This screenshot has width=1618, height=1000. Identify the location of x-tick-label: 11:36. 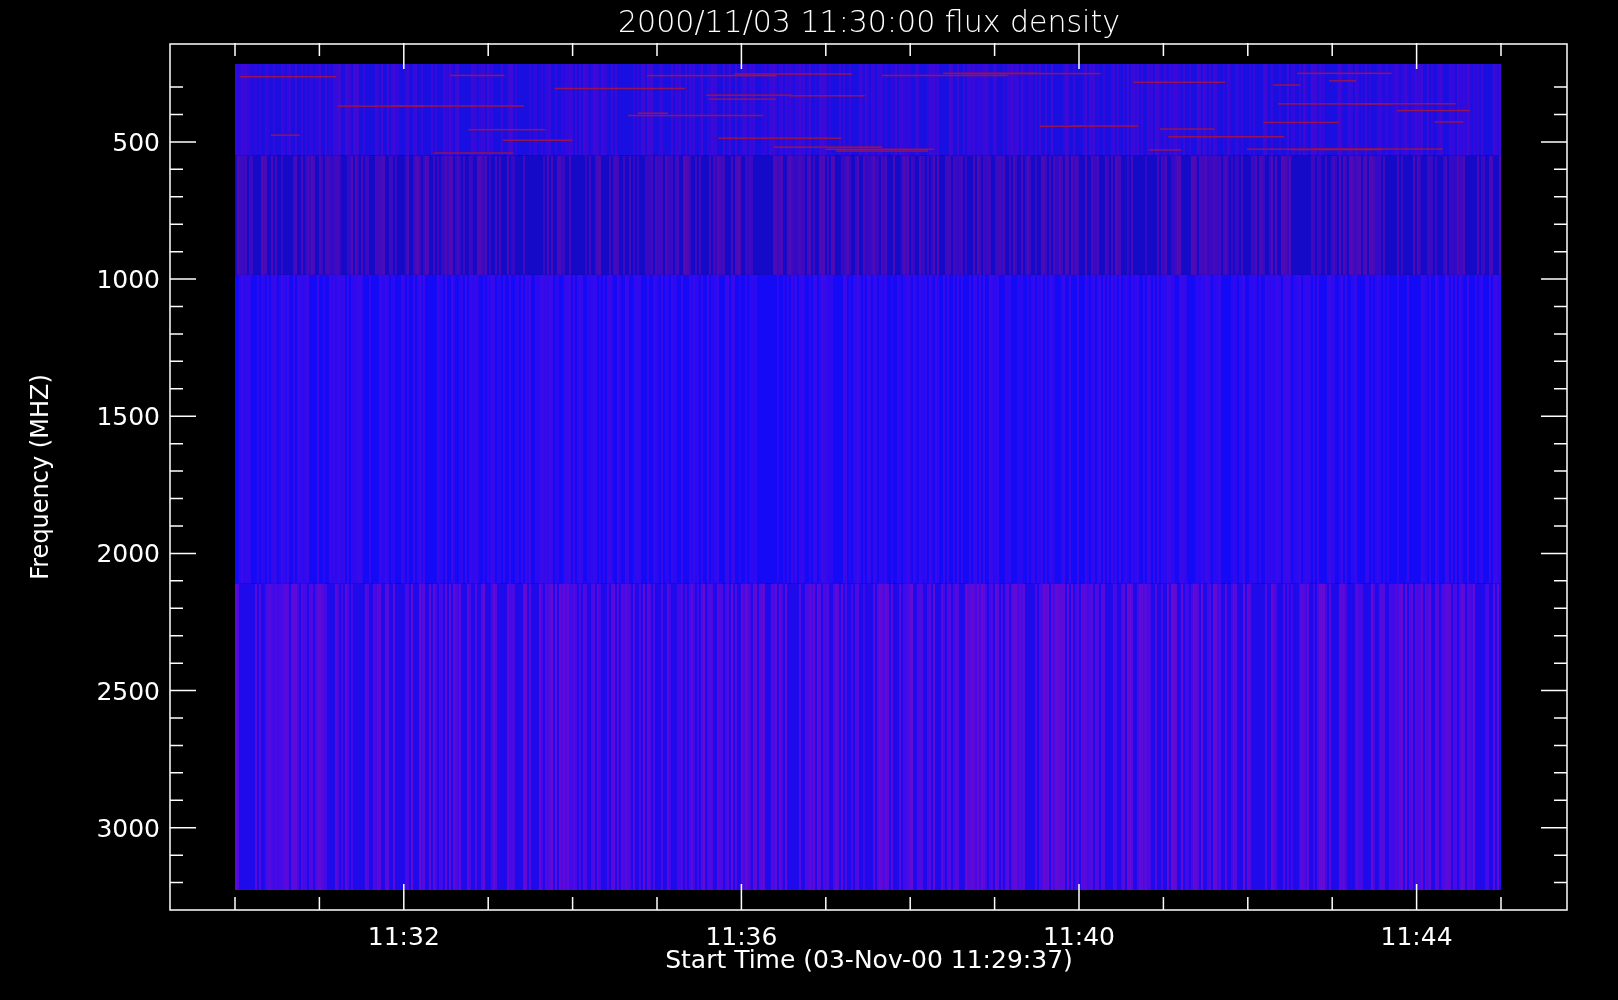
(741, 933).